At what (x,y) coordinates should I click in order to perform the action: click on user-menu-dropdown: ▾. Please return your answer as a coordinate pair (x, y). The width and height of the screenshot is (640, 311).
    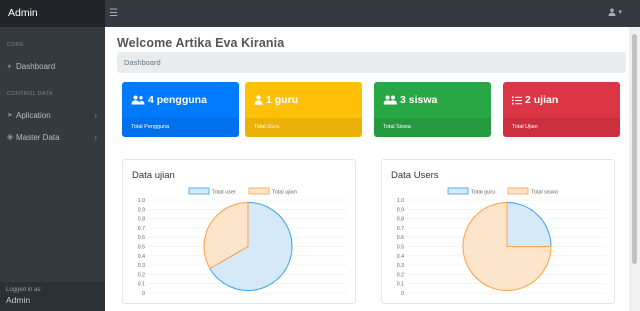
    Looking at the image, I should click on (615, 12).